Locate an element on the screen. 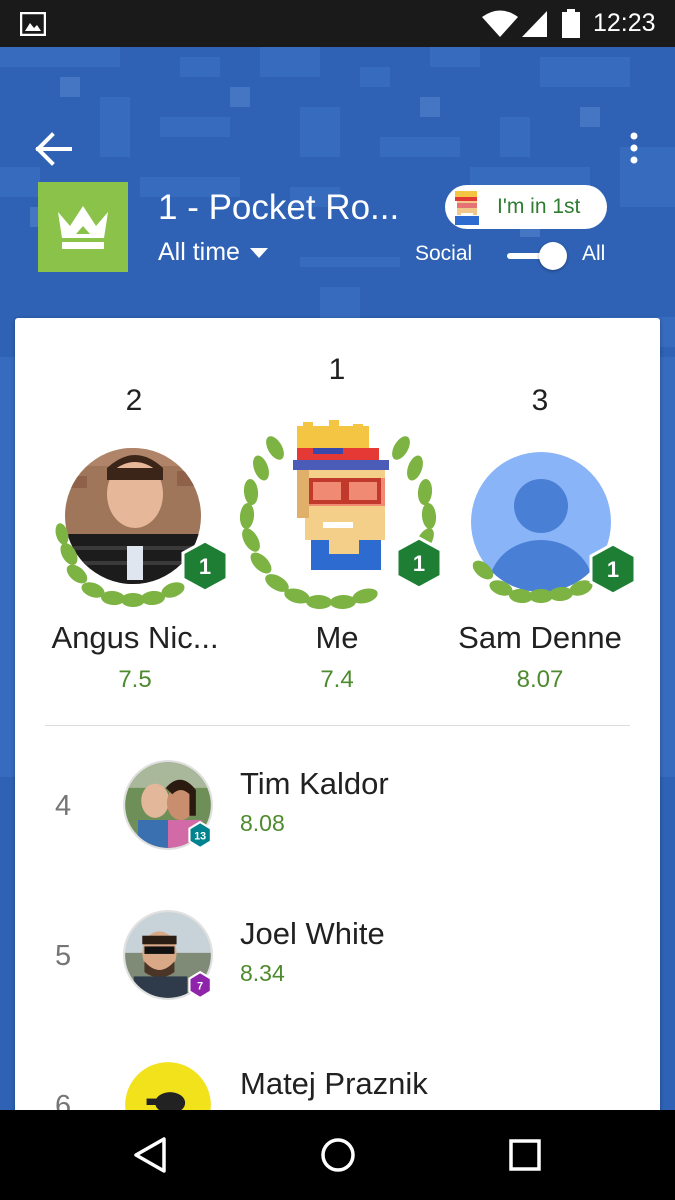 The image size is (675, 1200). toggle-social-label: Social is located at coordinates (444, 253).